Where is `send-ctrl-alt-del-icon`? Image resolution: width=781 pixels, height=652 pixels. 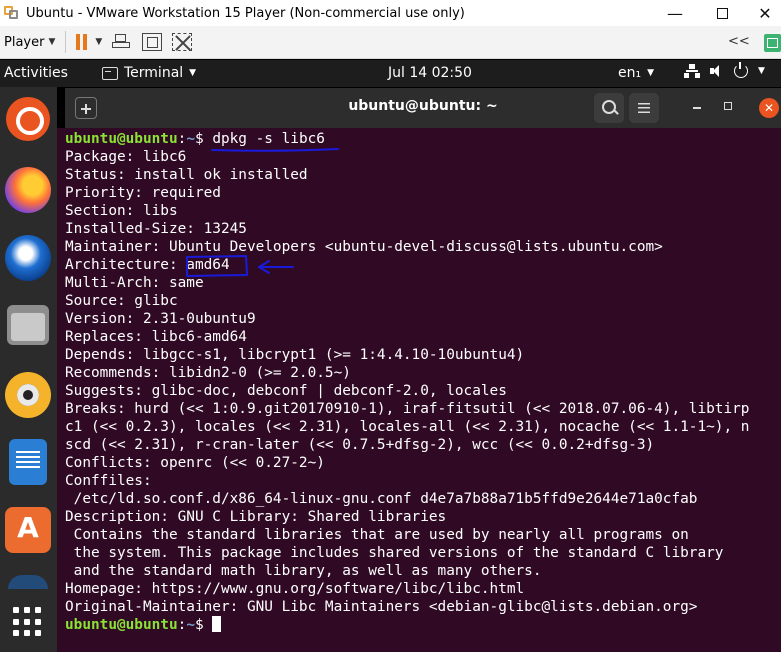 send-ctrl-alt-del-icon is located at coordinates (122, 42).